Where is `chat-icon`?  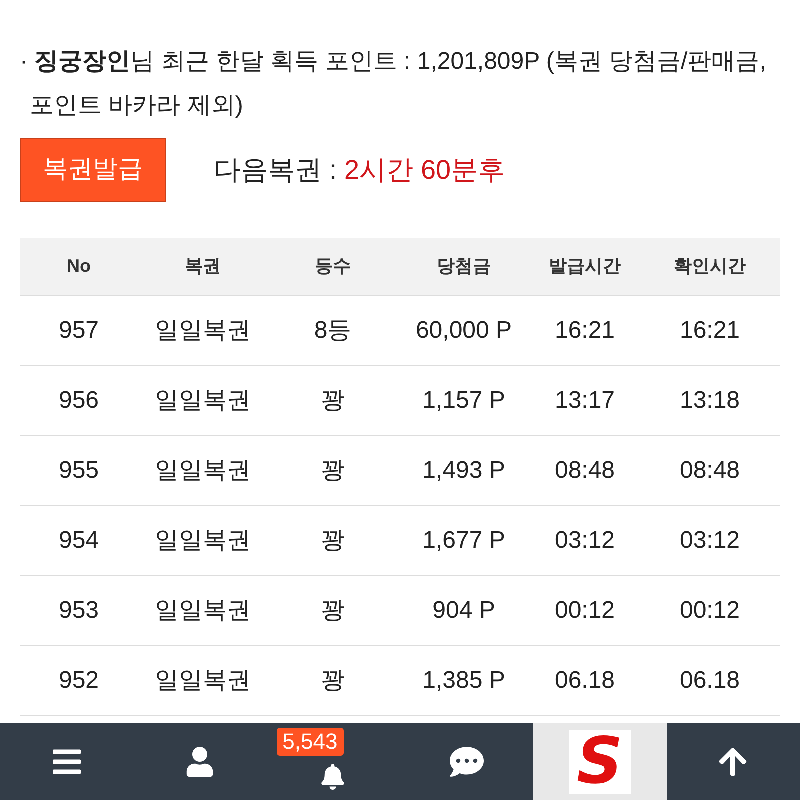
chat-icon is located at coordinates (467, 761).